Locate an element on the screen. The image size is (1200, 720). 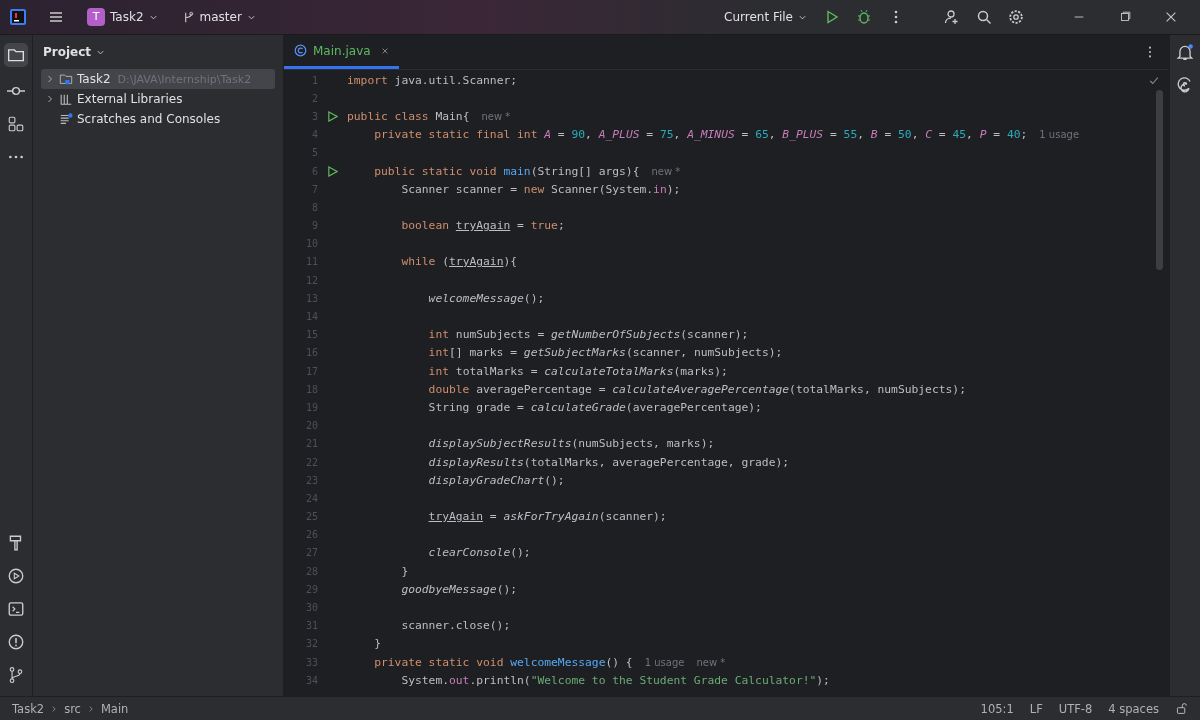
code-text: System. is located at coordinates (425, 680).